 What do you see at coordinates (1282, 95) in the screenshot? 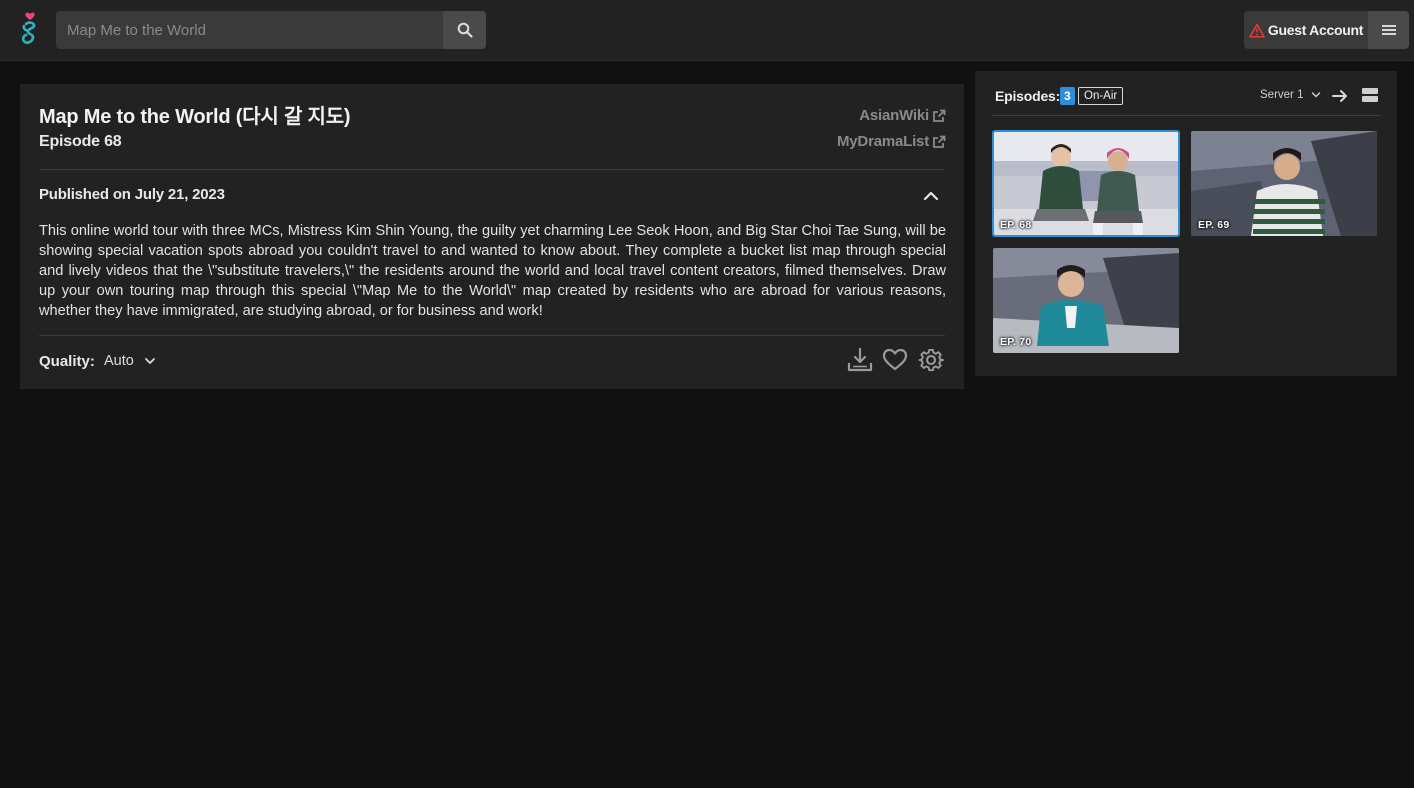
I see `server-value: Server 1` at bounding box center [1282, 95].